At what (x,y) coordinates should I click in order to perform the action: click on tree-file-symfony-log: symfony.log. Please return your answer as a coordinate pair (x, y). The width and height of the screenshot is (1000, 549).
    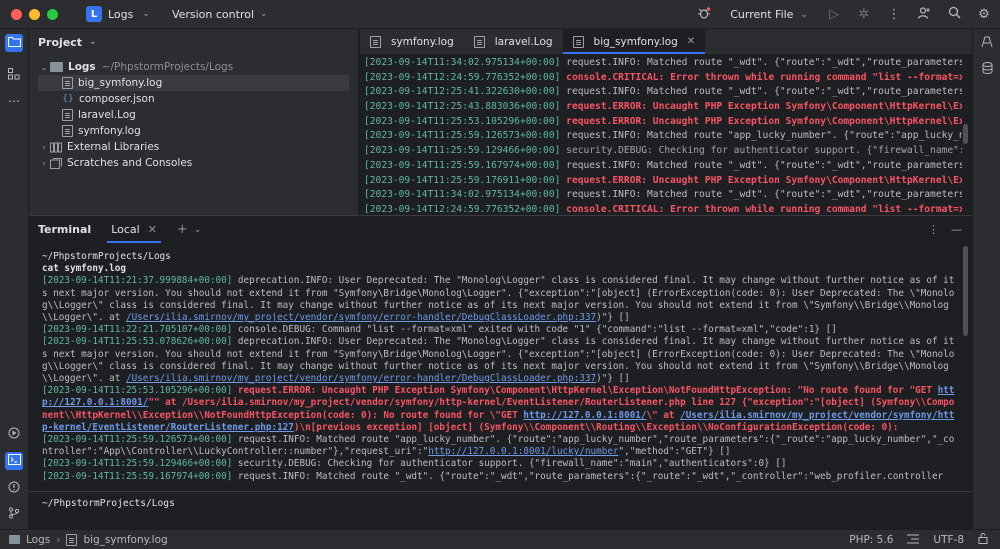
    Looking at the image, I should click on (193, 131).